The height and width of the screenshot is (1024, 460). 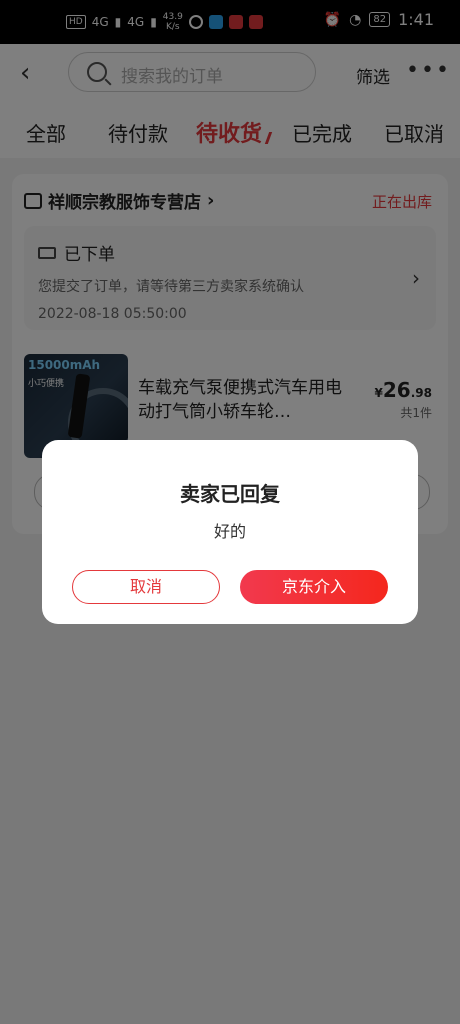 I want to click on cancel-button: 取消, so click(x=146, y=587).